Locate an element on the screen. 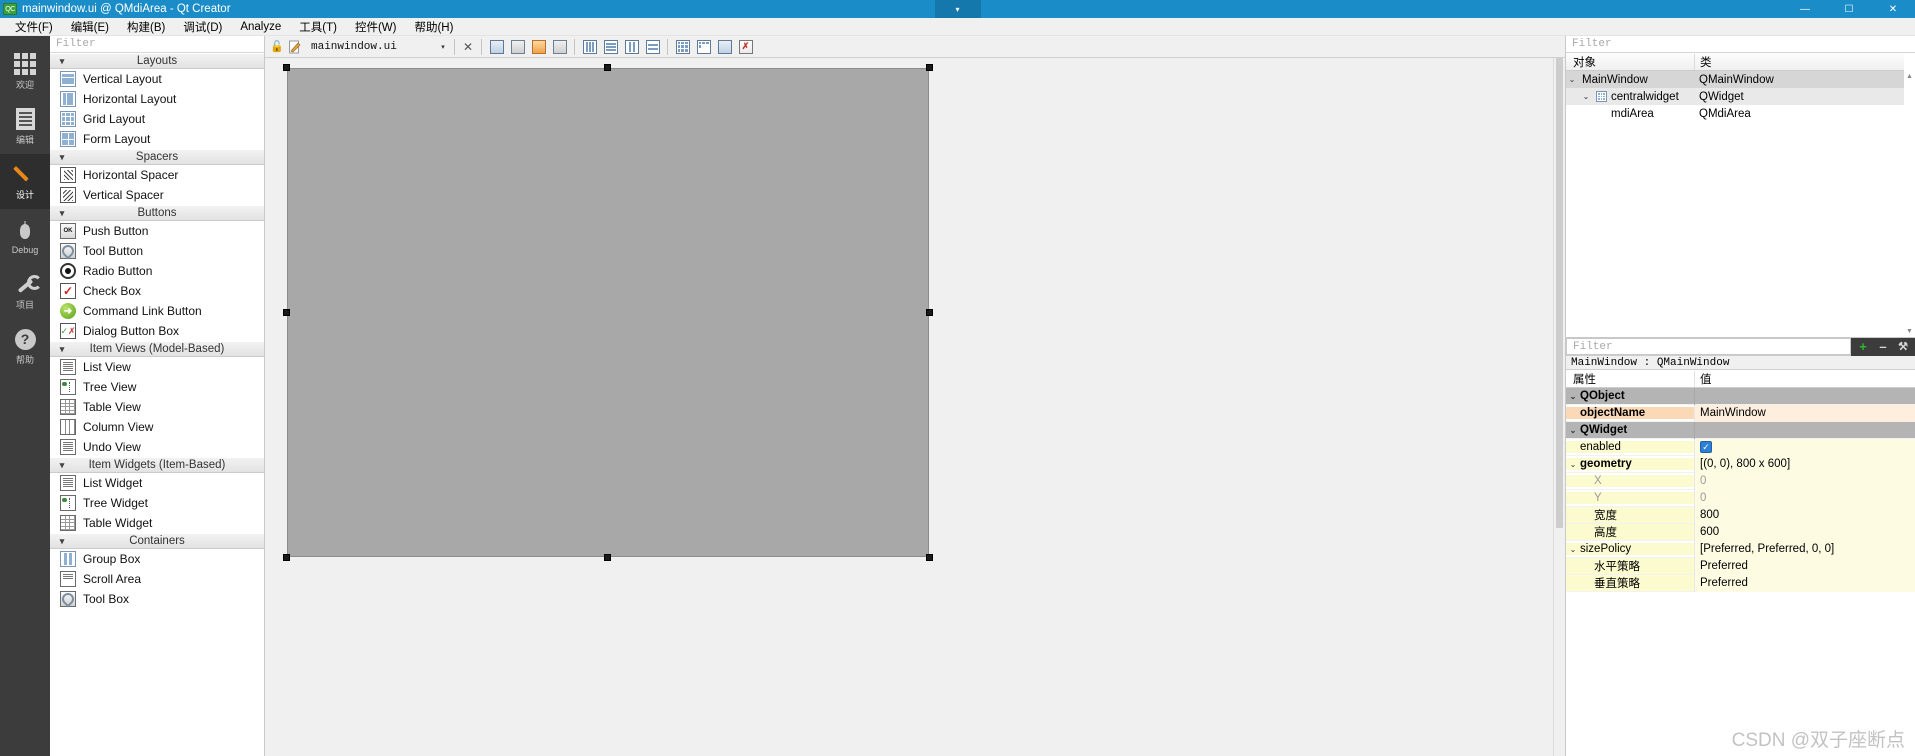 The height and width of the screenshot is (756, 1915). object-tree-row-mainwindow: ⌄ MainWindow QMainWindow is located at coordinates (1740, 79).